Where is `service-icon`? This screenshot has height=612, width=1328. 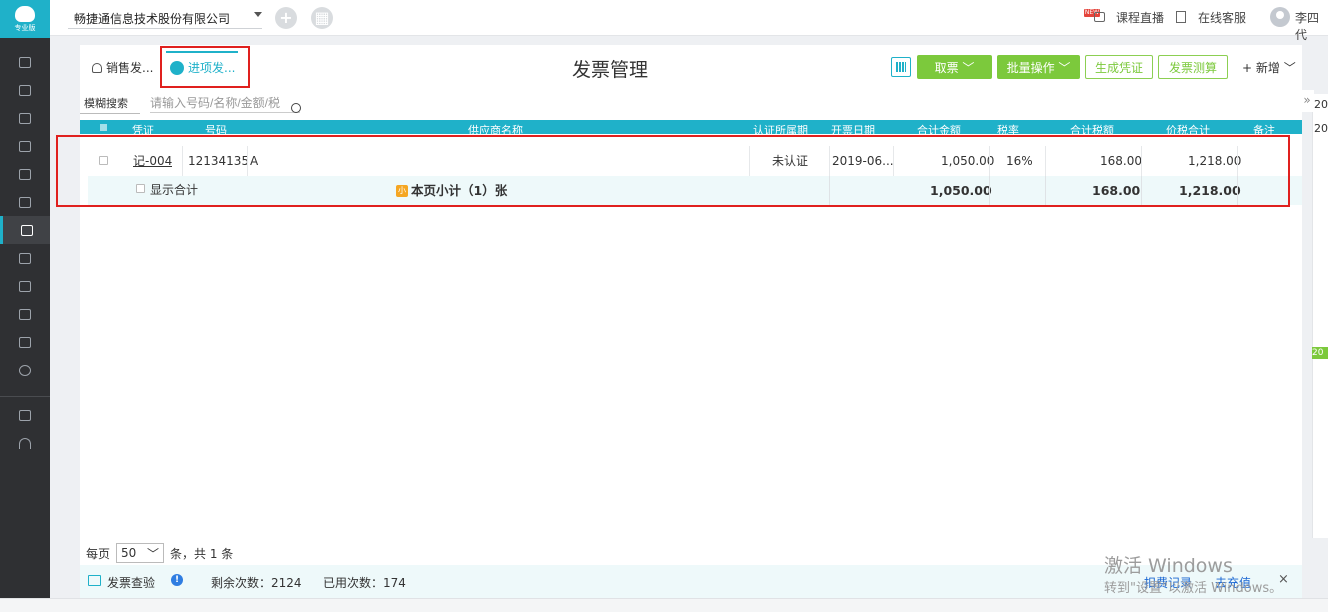 service-icon is located at coordinates (1181, 17).